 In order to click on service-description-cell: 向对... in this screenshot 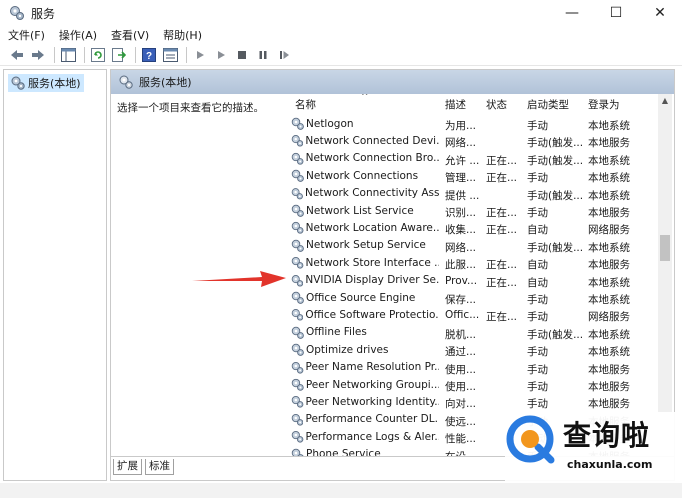, I will do `click(461, 404)`.